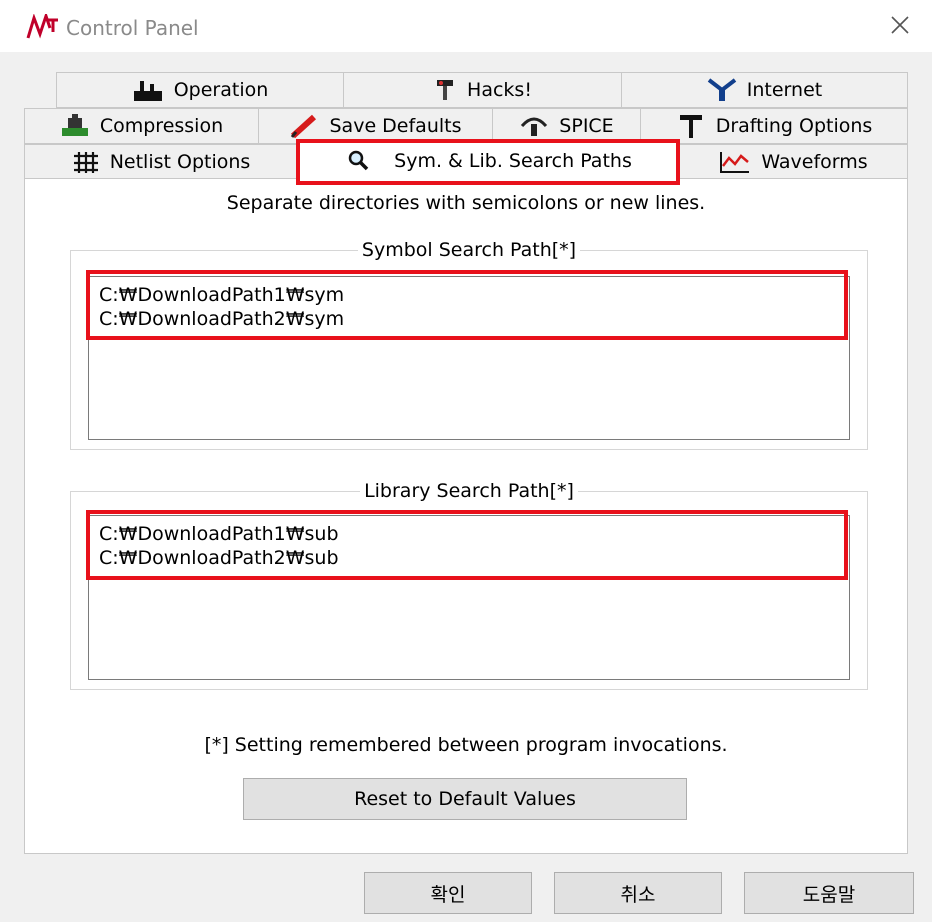 Image resolution: width=932 pixels, height=922 pixels. What do you see at coordinates (469, 491) in the screenshot?
I see `library-search-path-label: Library Search Path[*]` at bounding box center [469, 491].